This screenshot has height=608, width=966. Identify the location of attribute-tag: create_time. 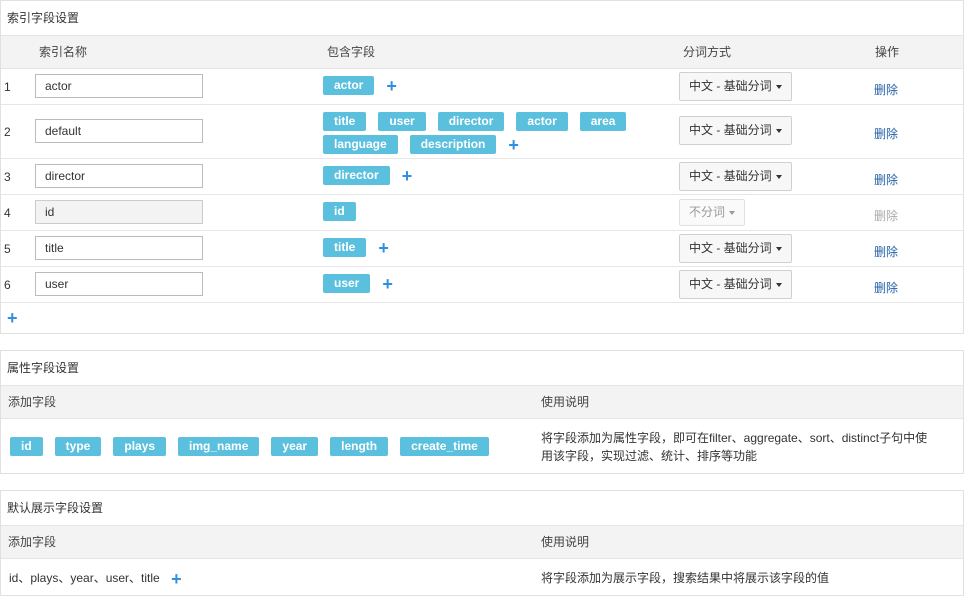
(444, 446).